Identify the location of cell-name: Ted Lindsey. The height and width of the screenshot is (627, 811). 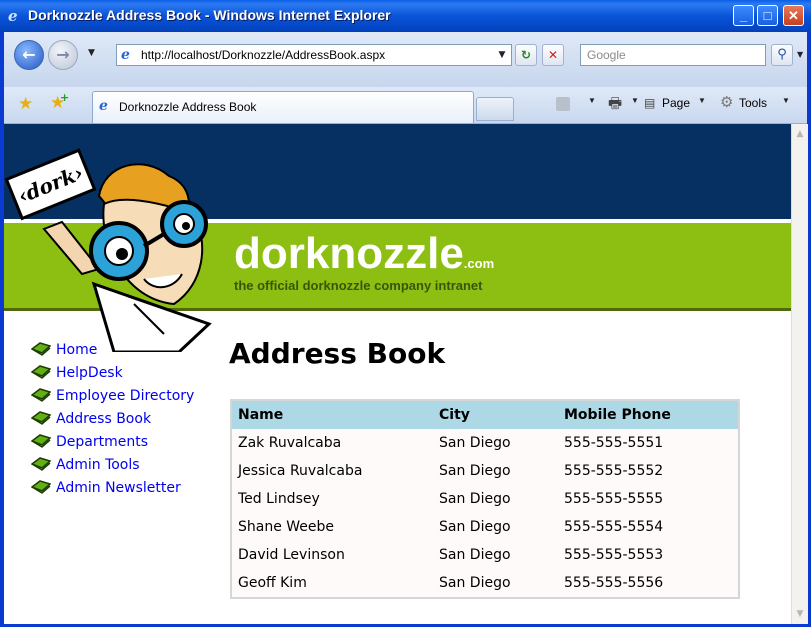
(279, 499).